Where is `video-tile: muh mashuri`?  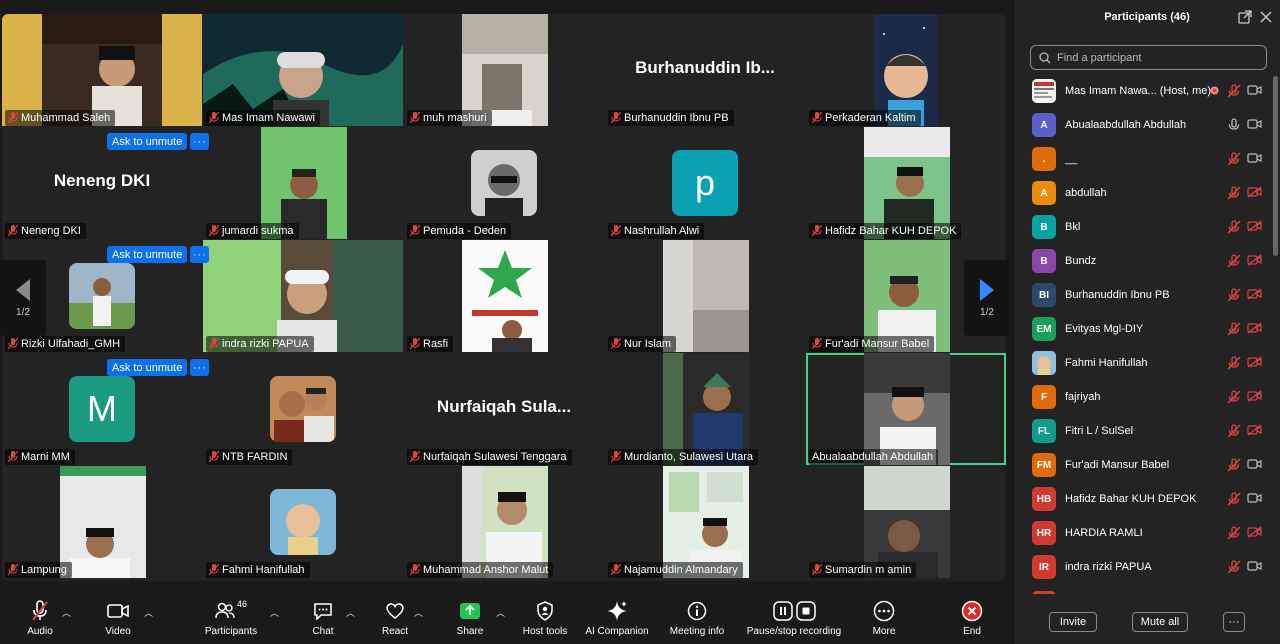 video-tile: muh mashuri is located at coordinates (504, 70).